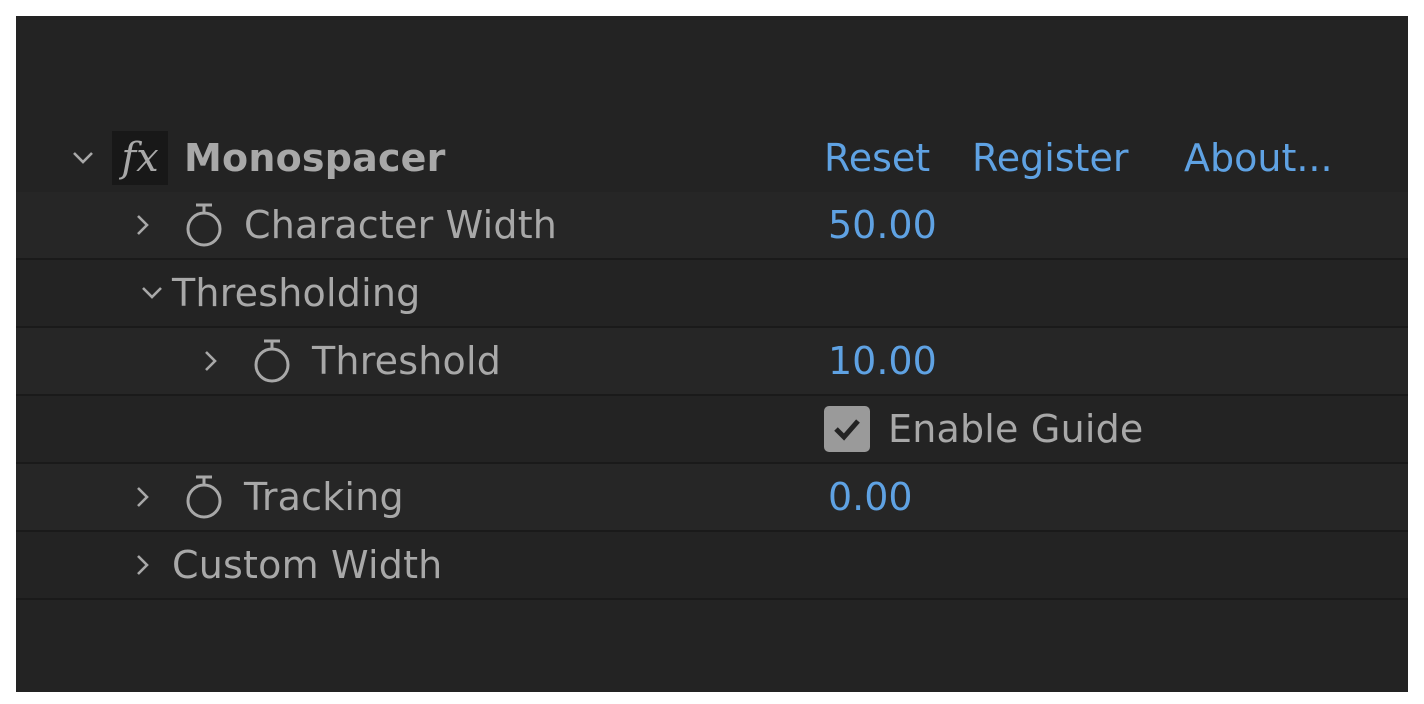 The width and height of the screenshot is (1424, 704). What do you see at coordinates (315, 158) in the screenshot?
I see `effect-name: Monospacer` at bounding box center [315, 158].